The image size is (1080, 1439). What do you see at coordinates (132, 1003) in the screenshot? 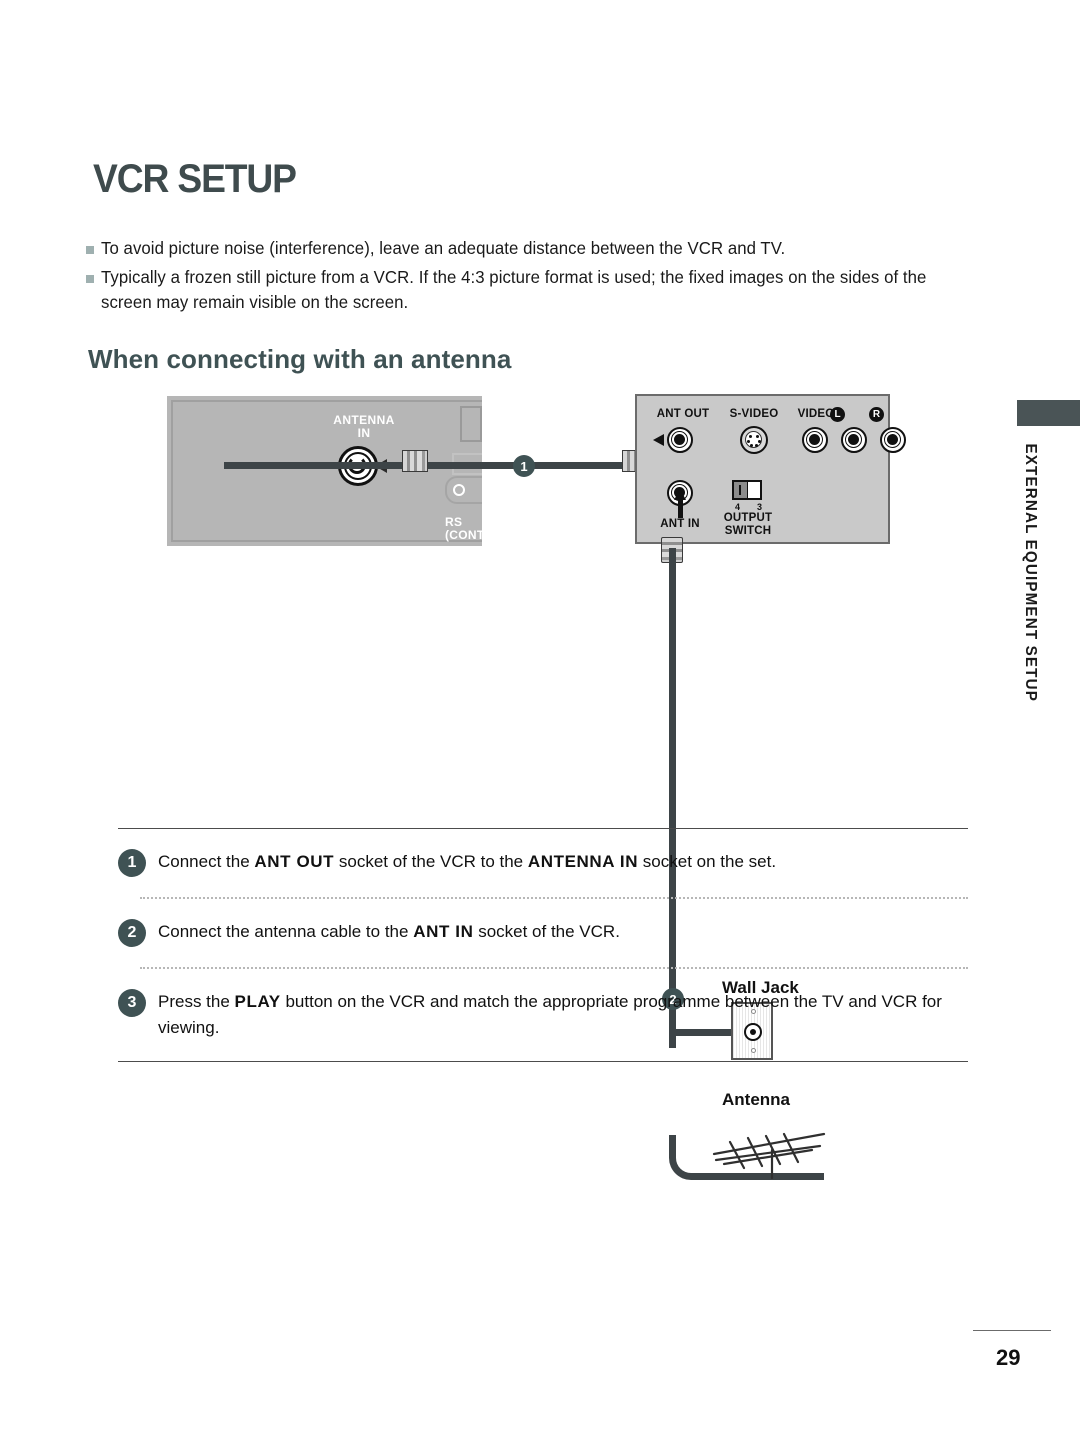
I see `step-number-badge: 3` at bounding box center [132, 1003].